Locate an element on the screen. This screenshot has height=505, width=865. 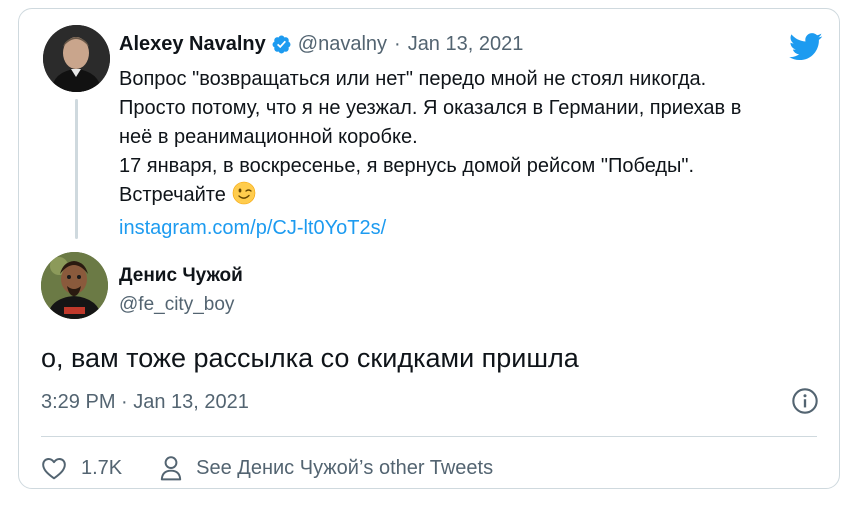
reply-tweet-text: о, вам тоже рассылка со скидками пришла is located at coordinates (310, 358).